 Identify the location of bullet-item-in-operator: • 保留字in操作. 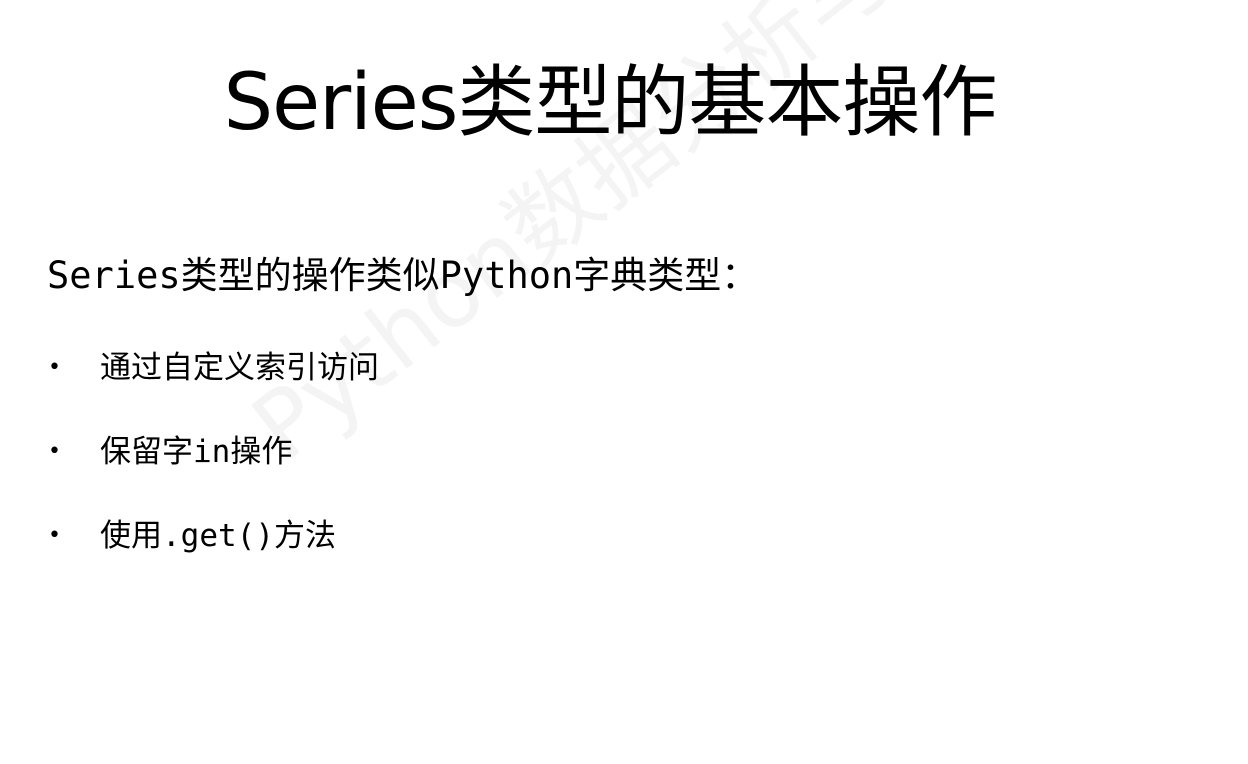
(209, 466).